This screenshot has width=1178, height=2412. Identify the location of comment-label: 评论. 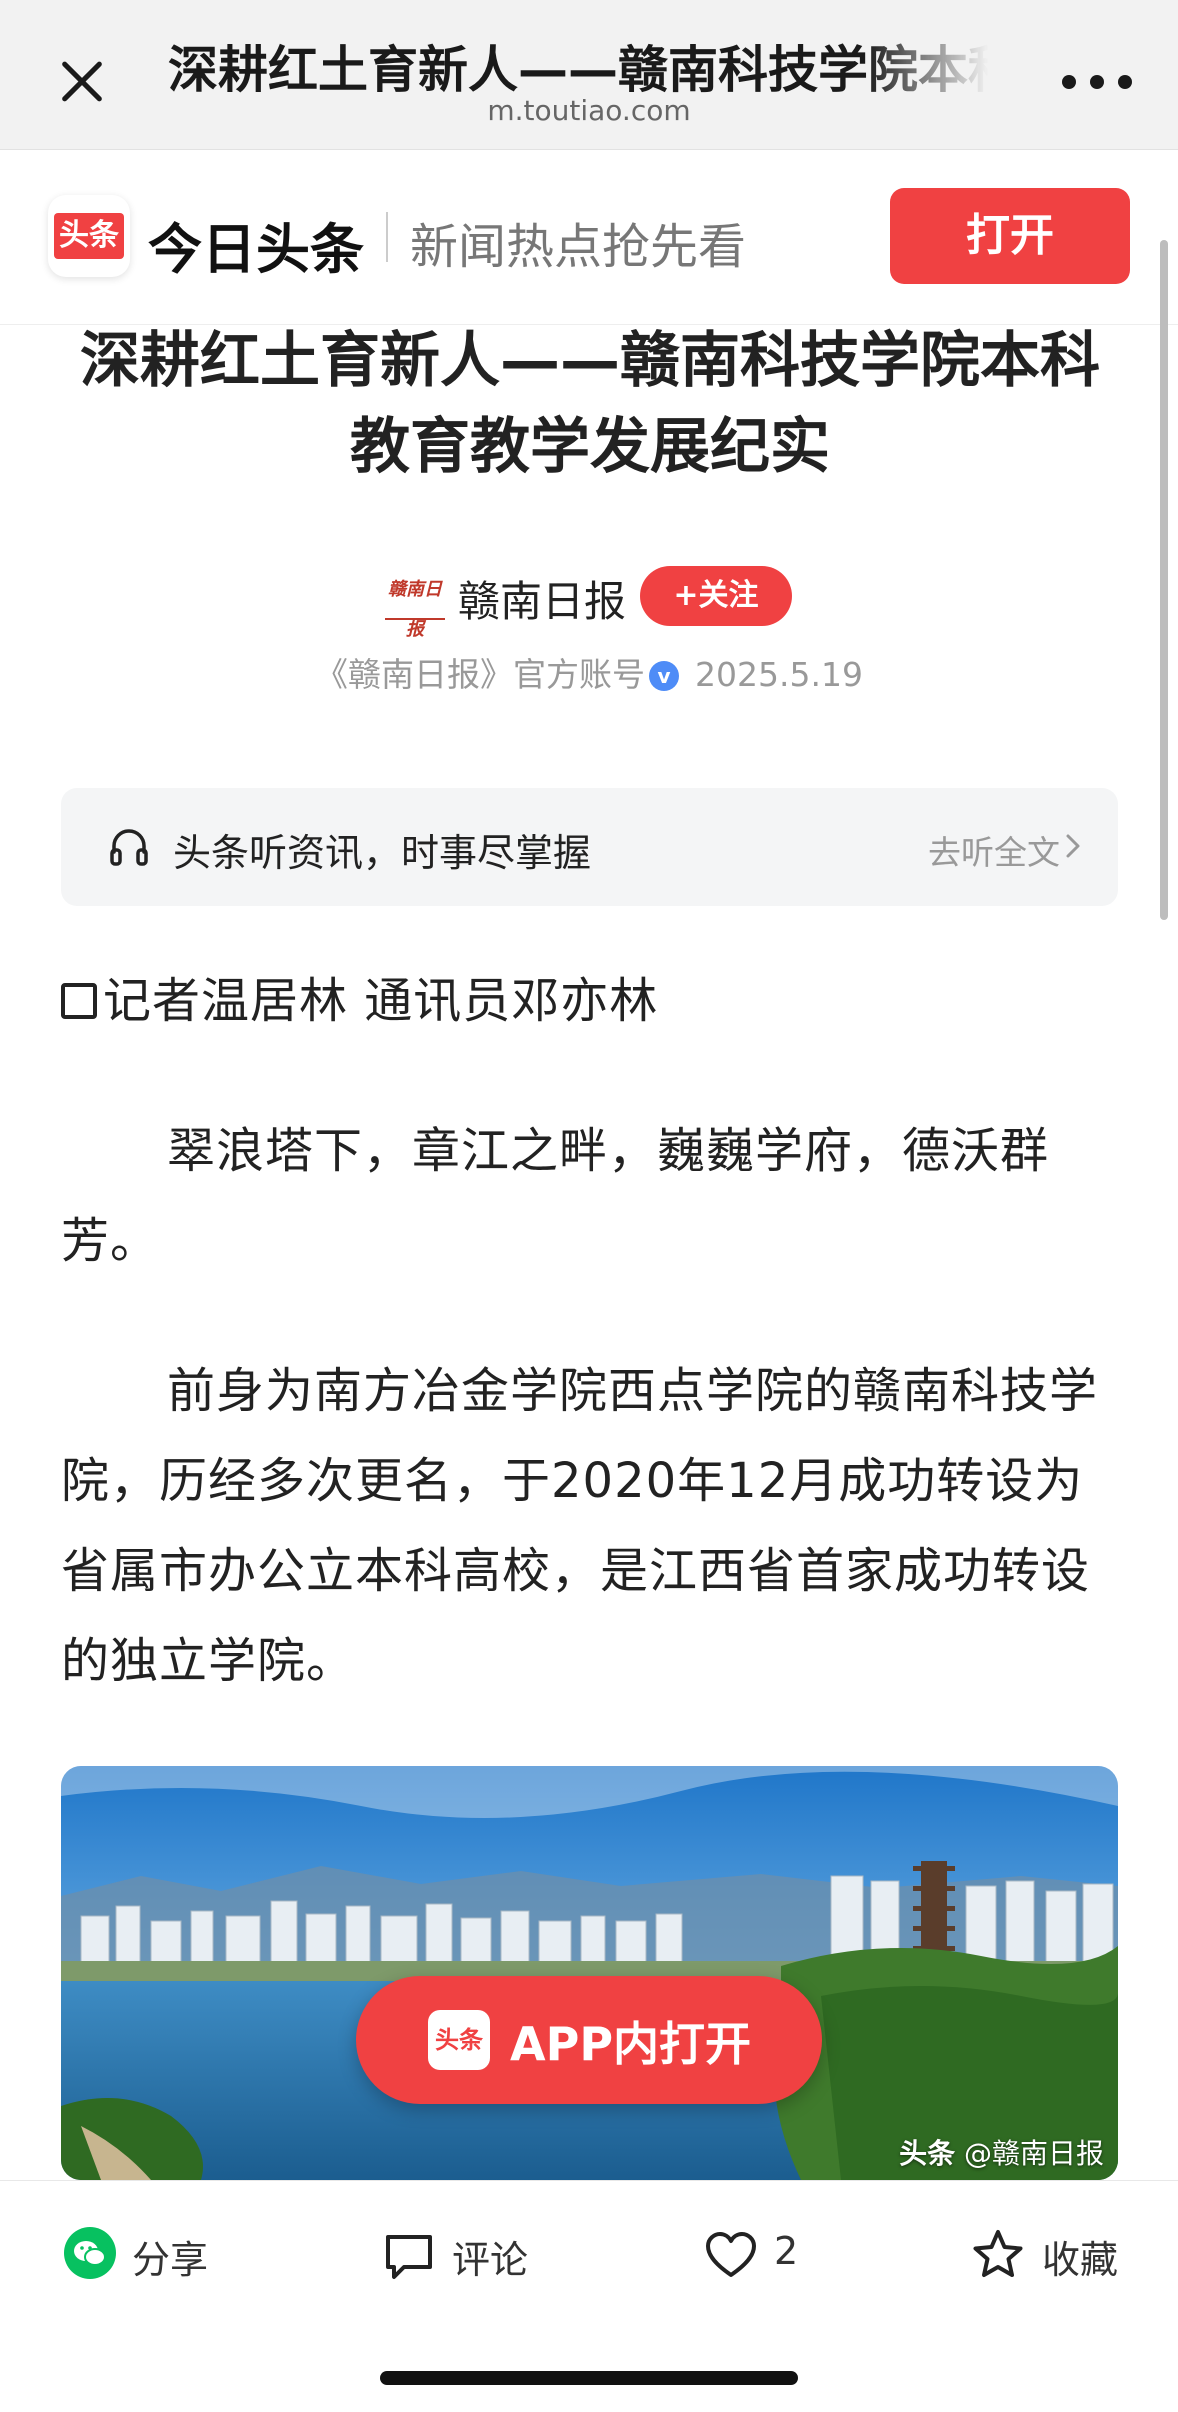
(490, 2260).